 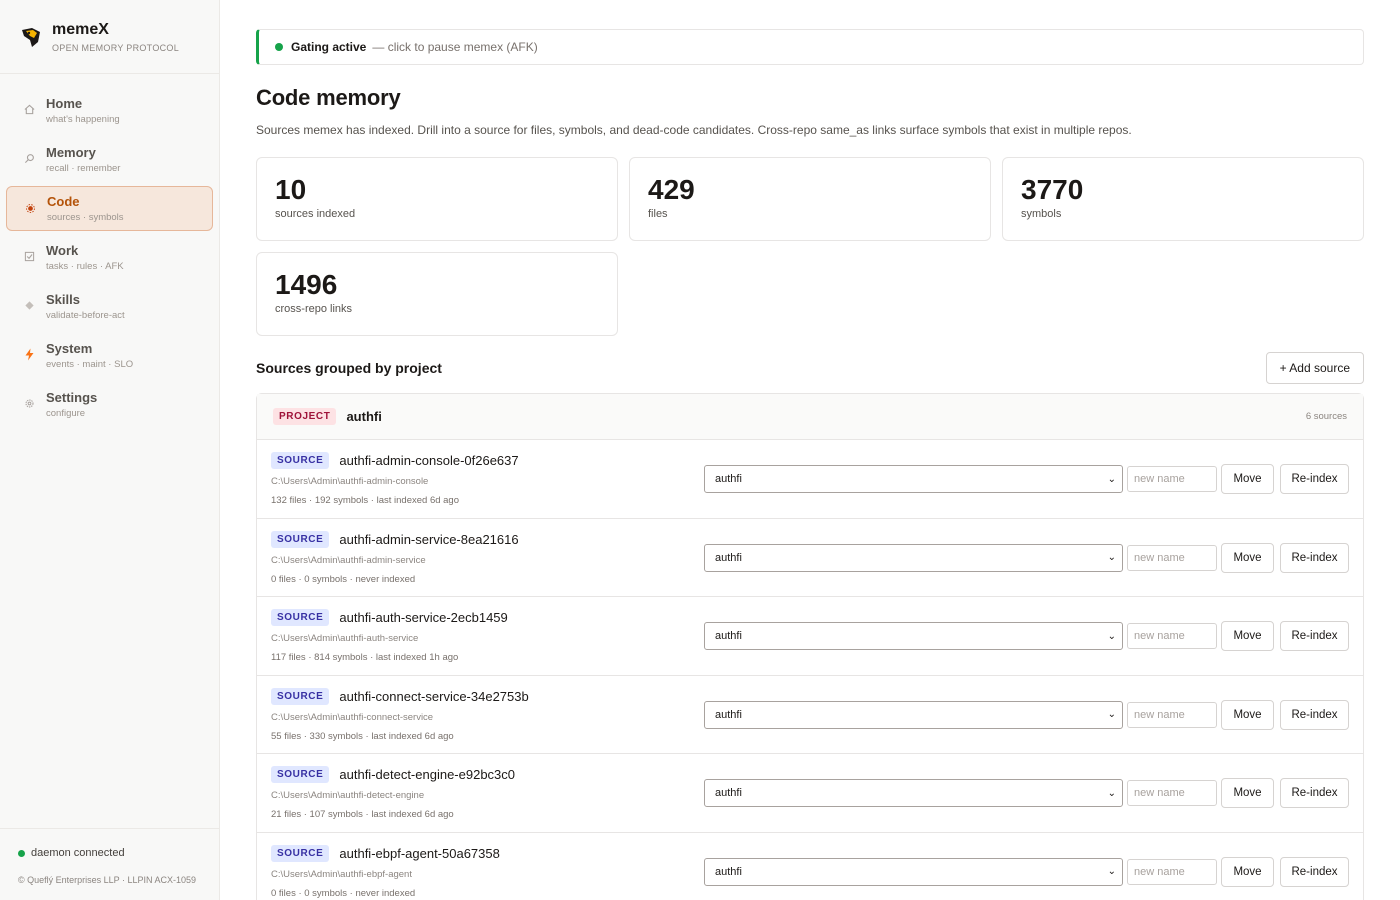 What do you see at coordinates (428, 539) in the screenshot?
I see `source-name: authfi-admin-service-8ea21616` at bounding box center [428, 539].